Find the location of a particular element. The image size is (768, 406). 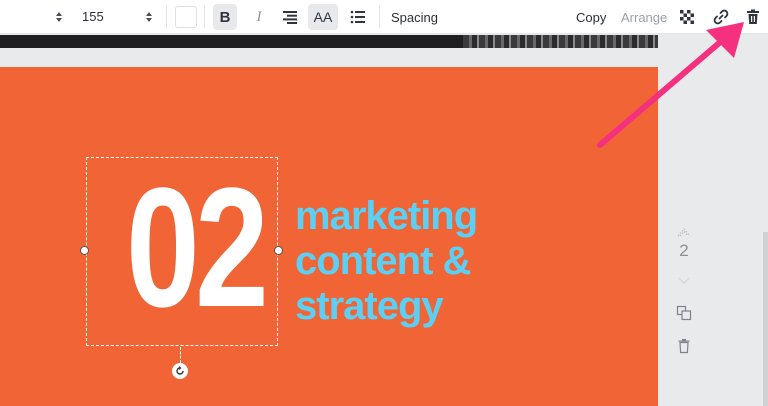

transparency-icon is located at coordinates (687, 17).